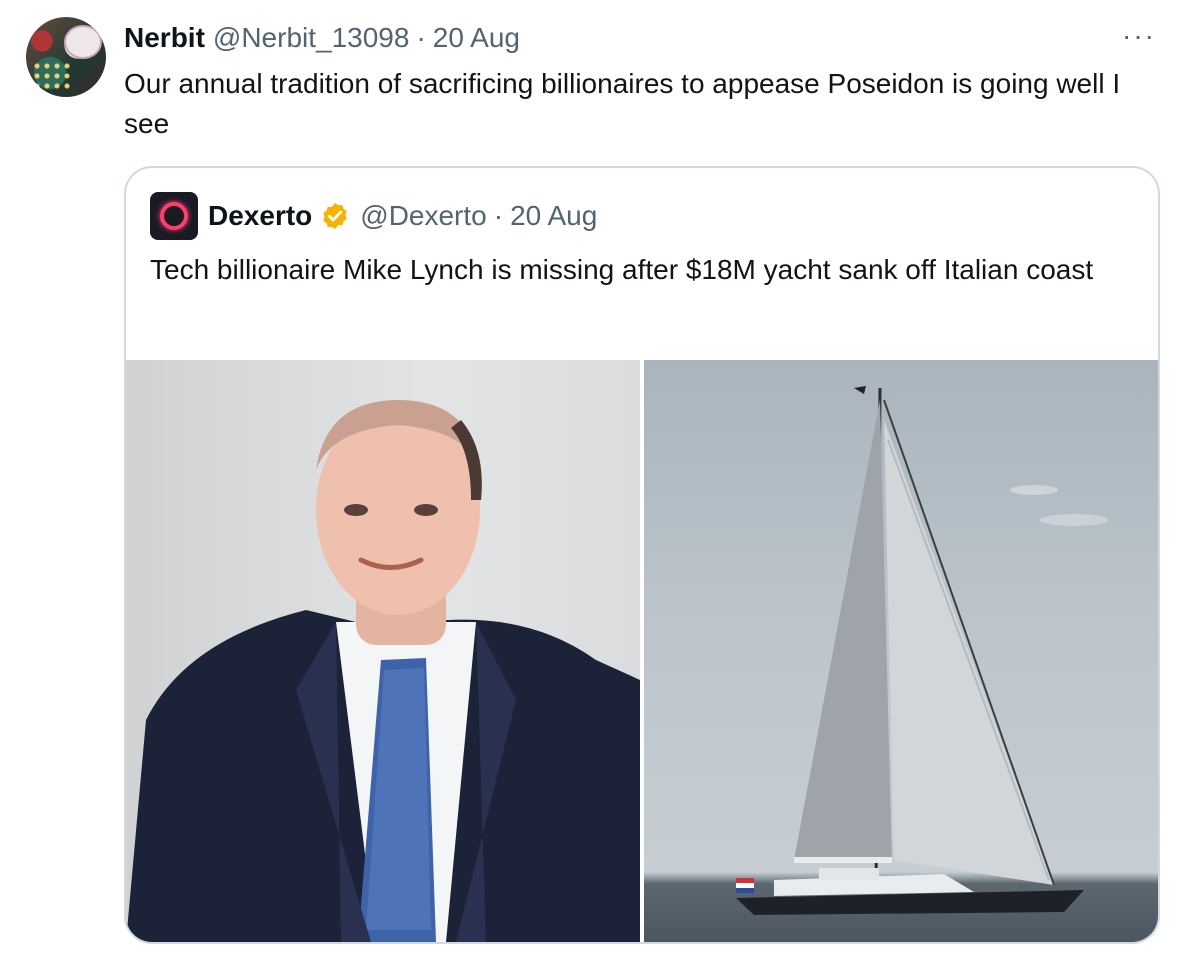 The height and width of the screenshot is (960, 1184). I want to click on more-horizontal-icon: ···, so click(1139, 35).